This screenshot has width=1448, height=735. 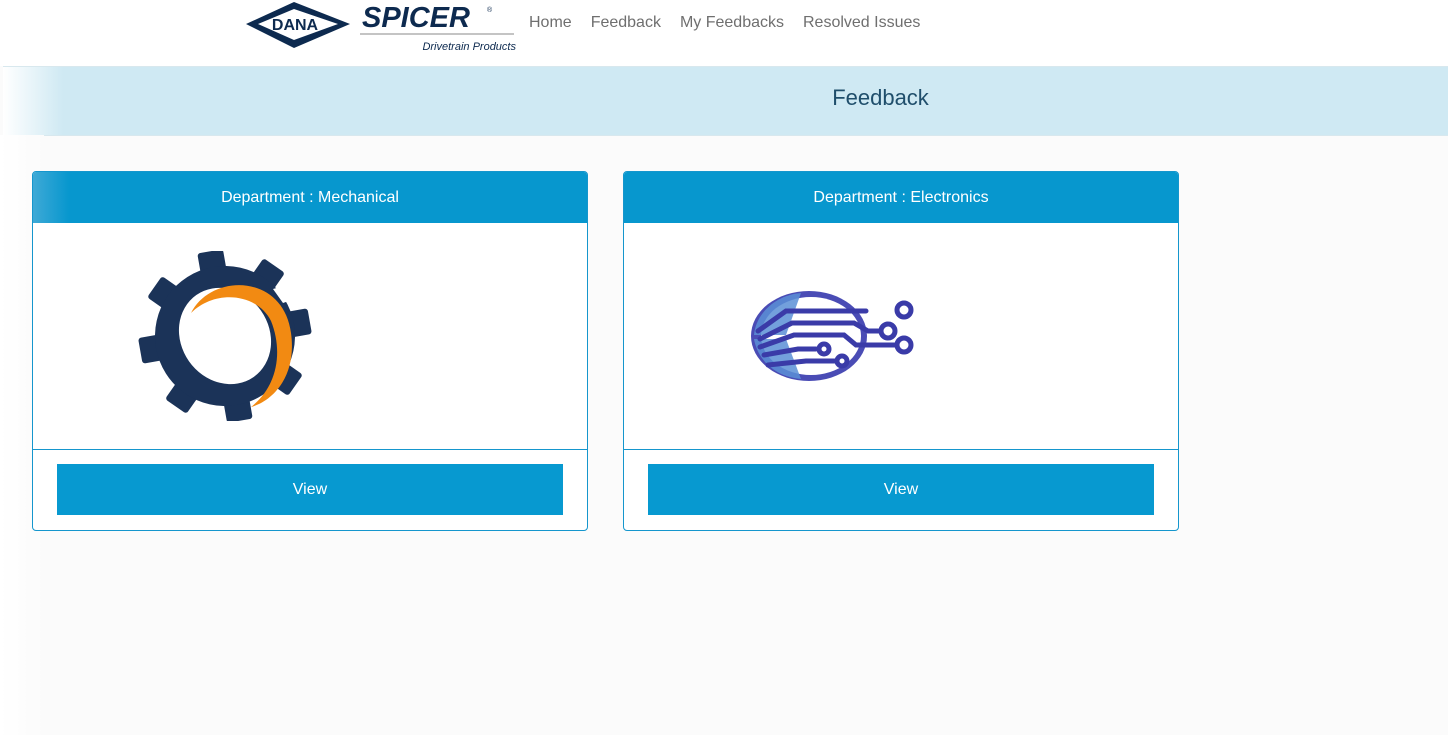 I want to click on gear-icon, so click(x=225, y=336).